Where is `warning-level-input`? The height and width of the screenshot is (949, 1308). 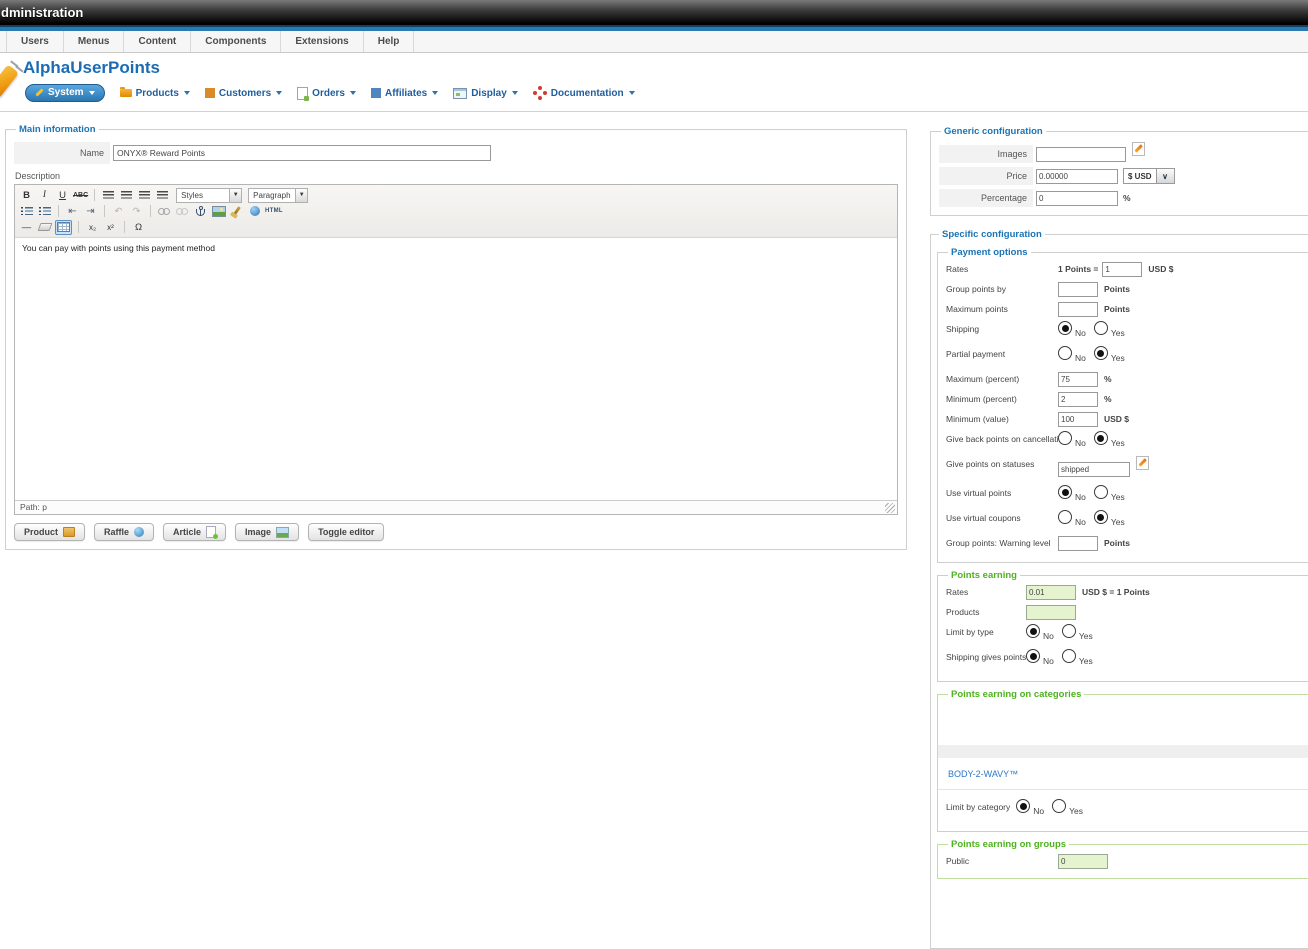
warning-level-input is located at coordinates (1078, 543).